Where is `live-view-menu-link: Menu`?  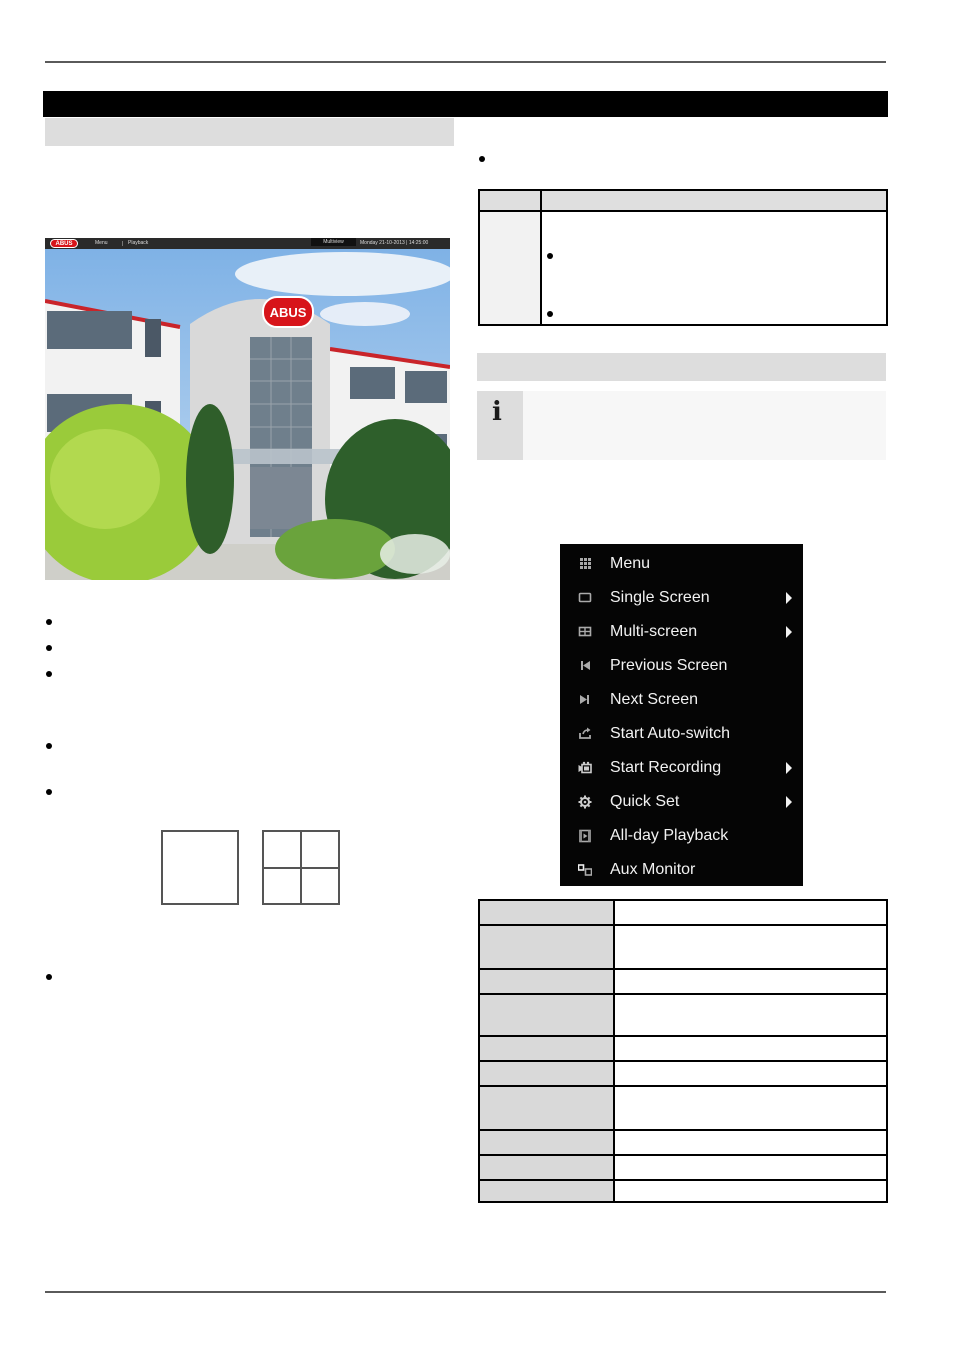 live-view-menu-link: Menu is located at coordinates (101, 243).